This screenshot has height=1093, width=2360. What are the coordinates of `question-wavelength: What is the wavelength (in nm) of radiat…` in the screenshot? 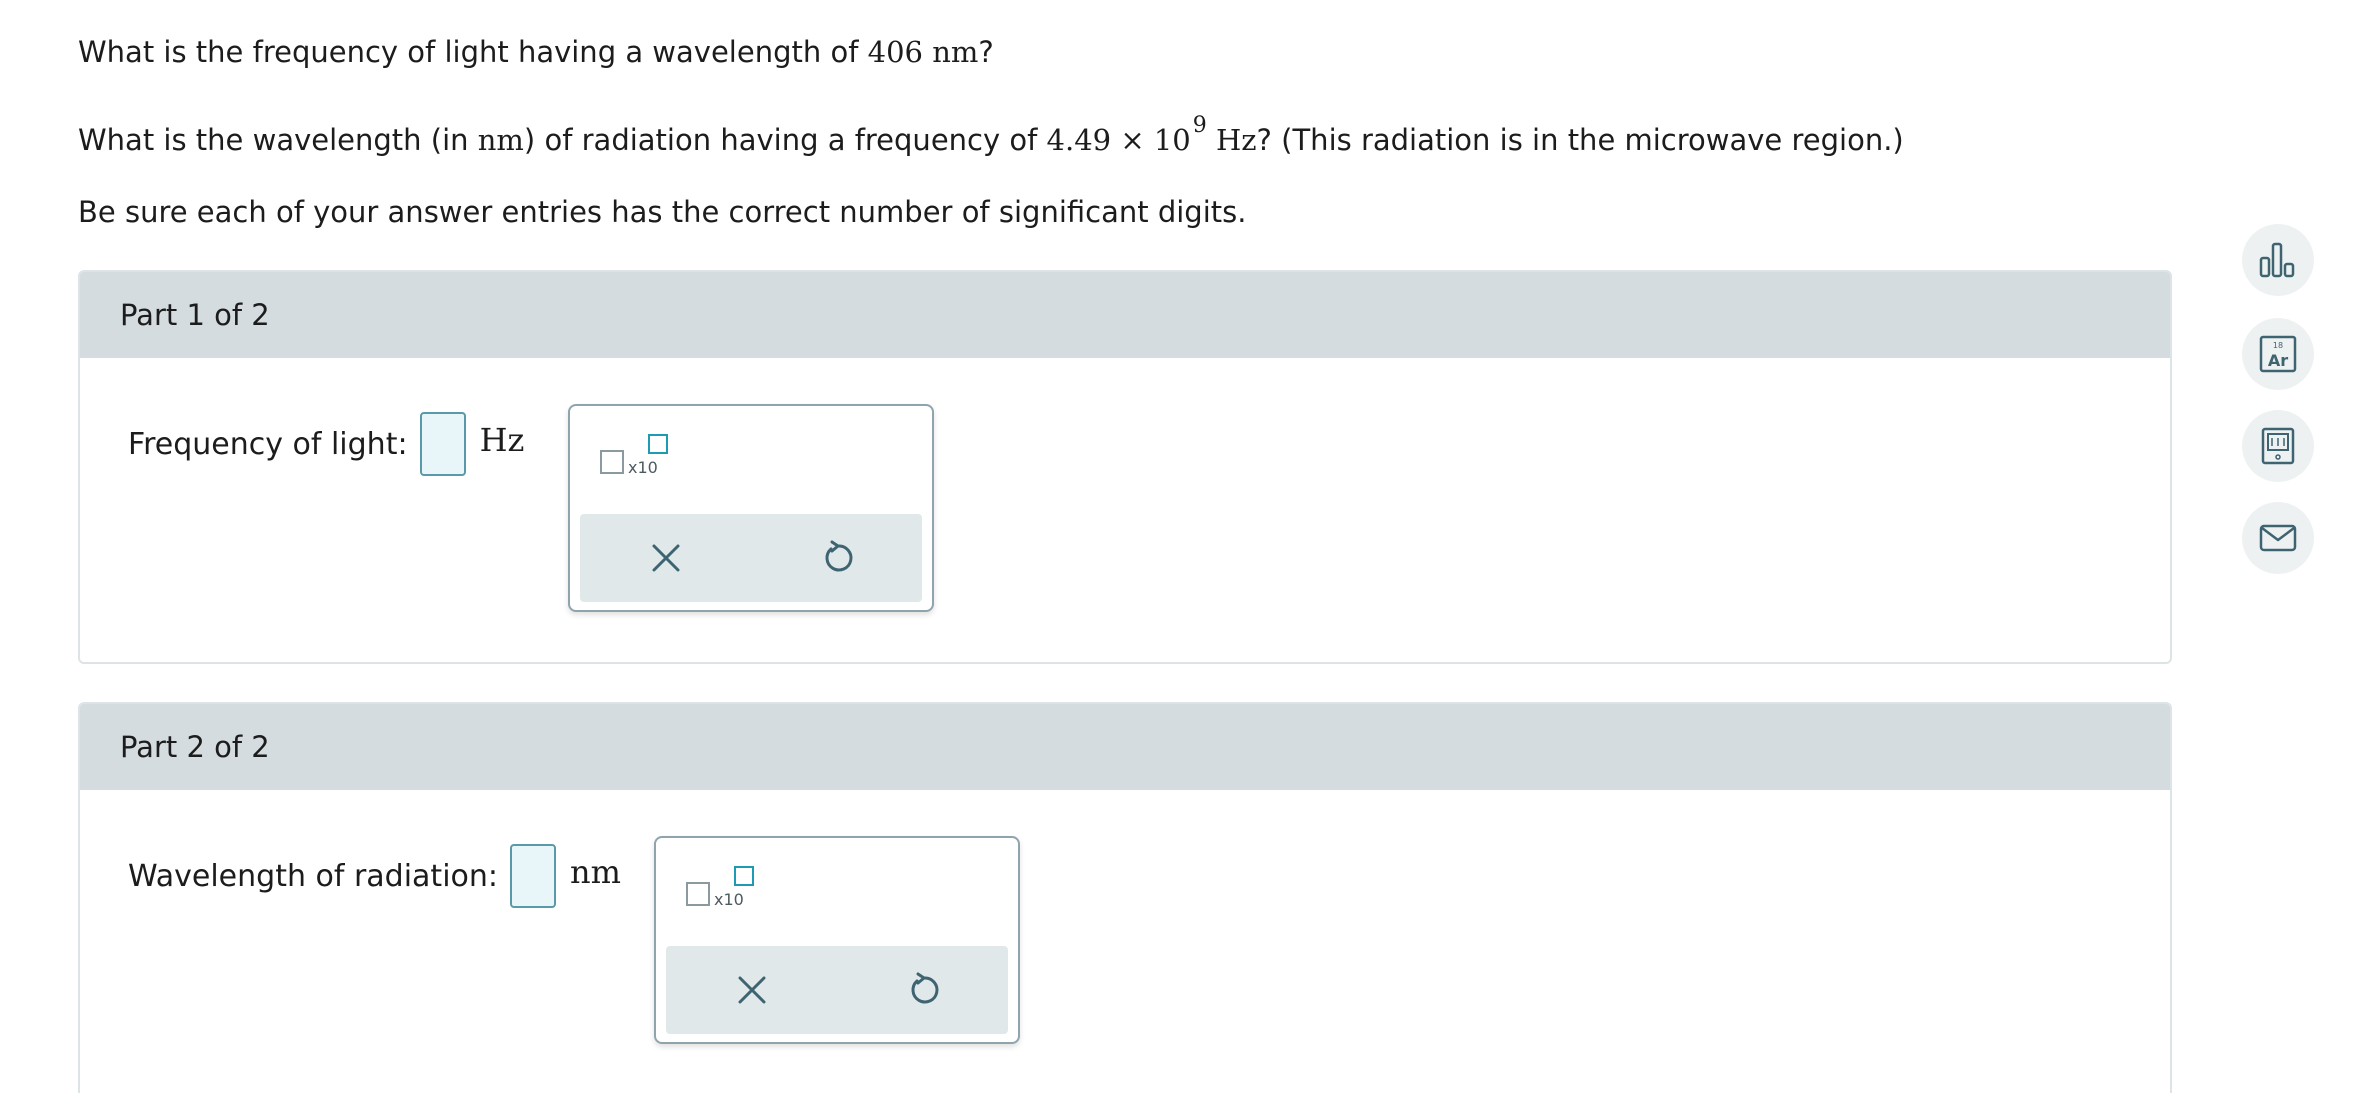 It's located at (991, 135).